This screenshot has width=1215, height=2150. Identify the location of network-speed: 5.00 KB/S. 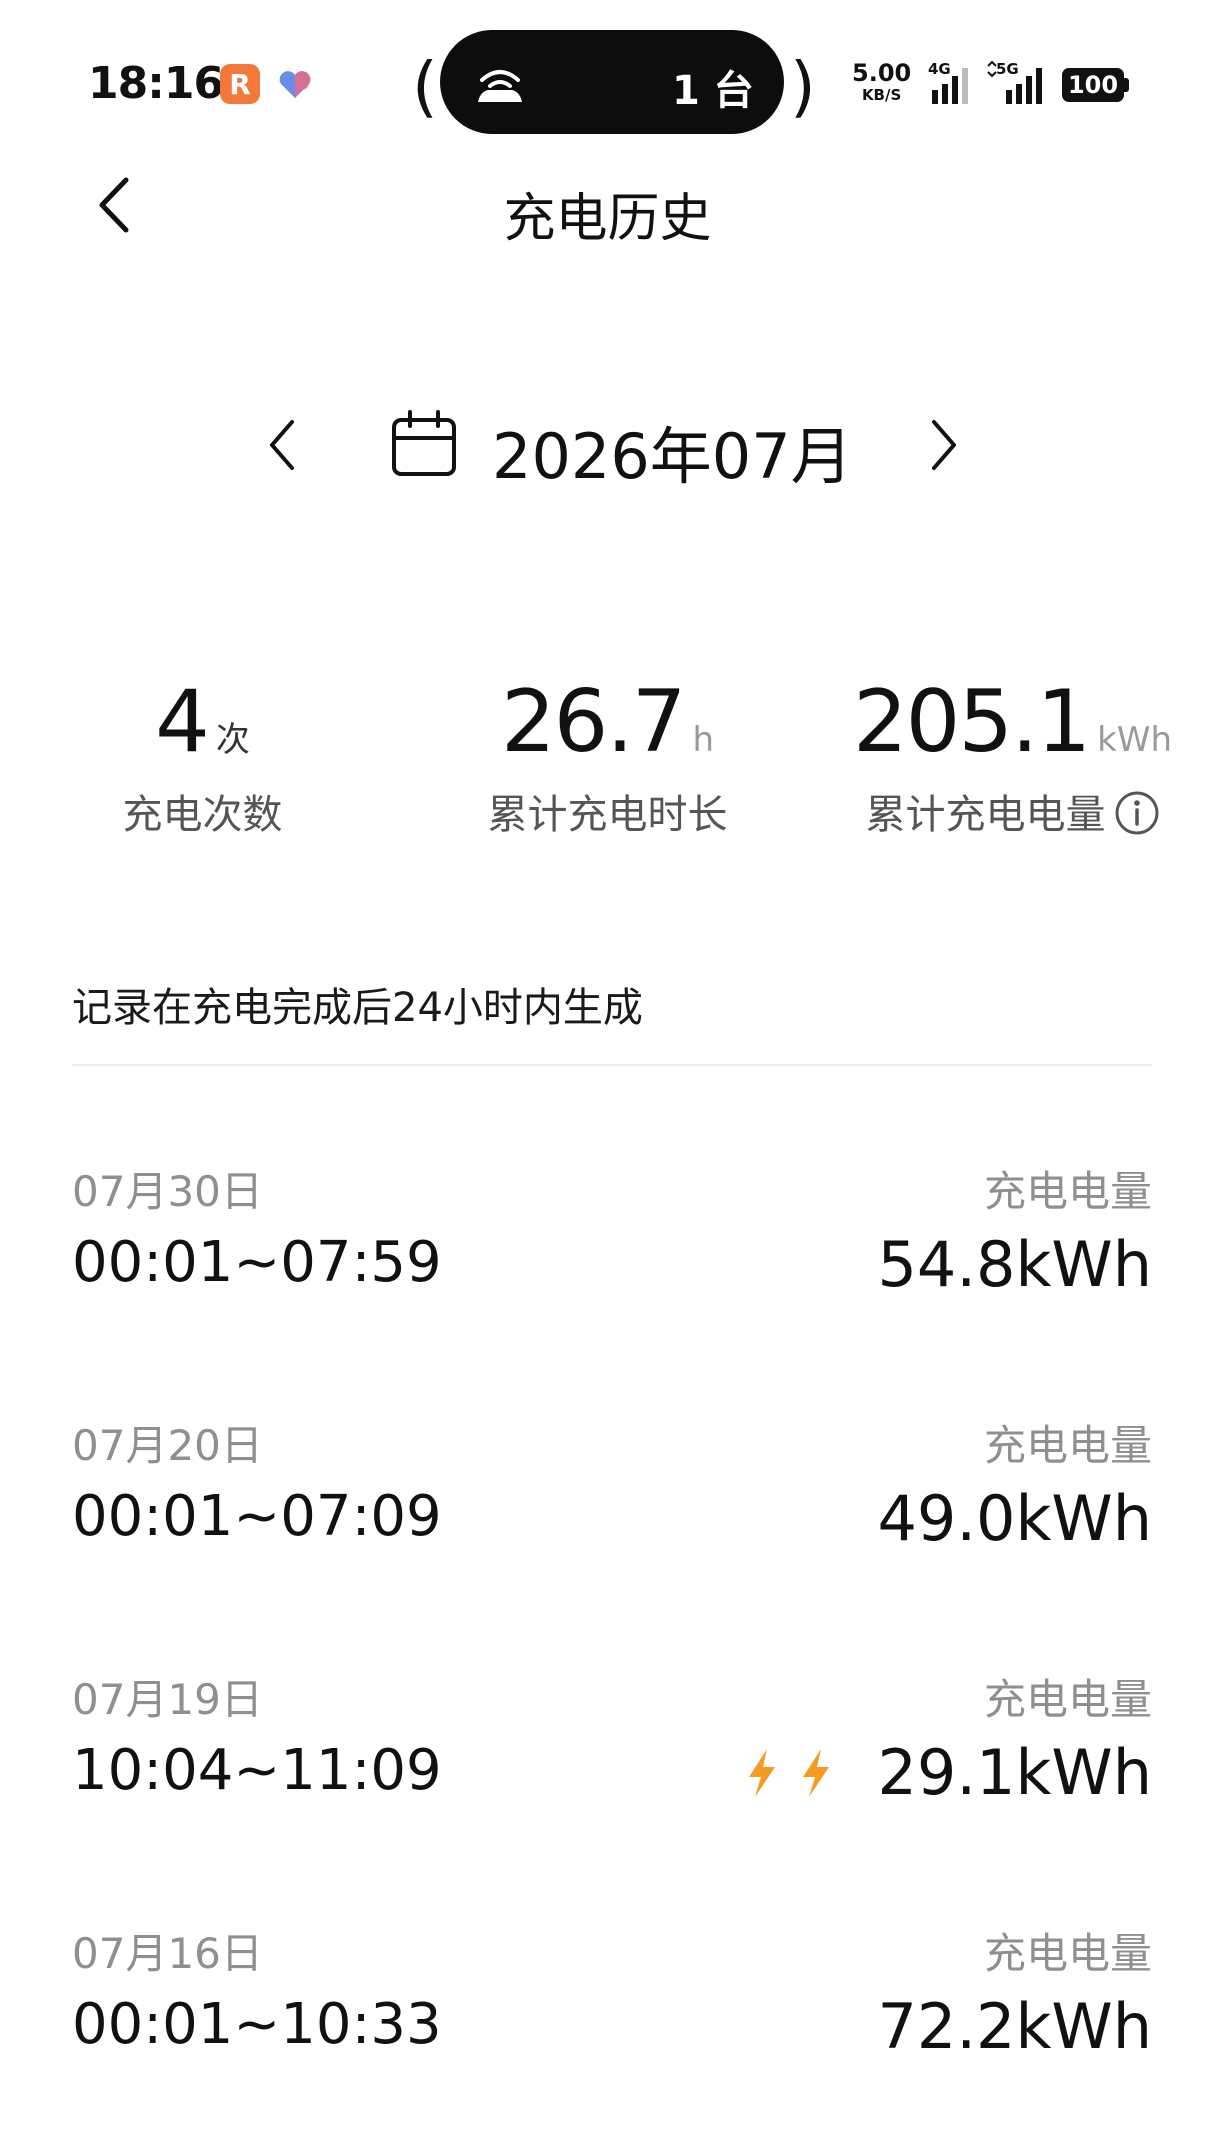
(882, 81).